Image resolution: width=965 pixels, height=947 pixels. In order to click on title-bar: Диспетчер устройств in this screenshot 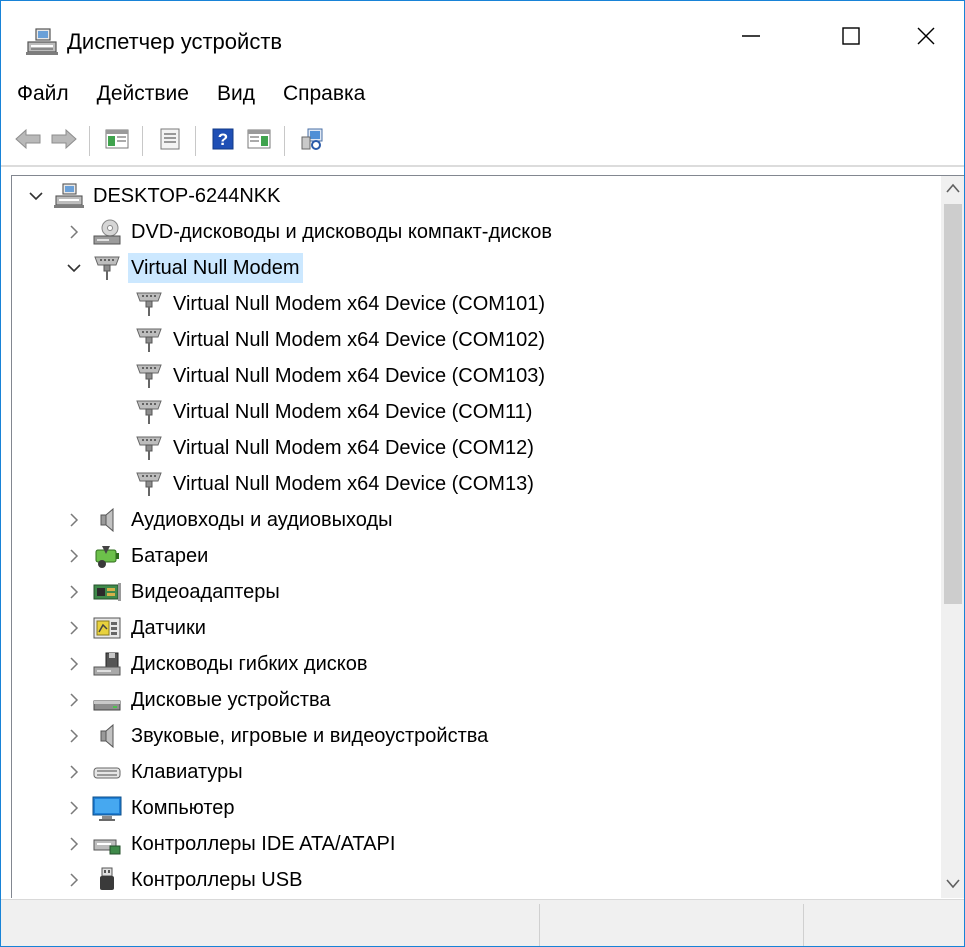, I will do `click(482, 36)`.